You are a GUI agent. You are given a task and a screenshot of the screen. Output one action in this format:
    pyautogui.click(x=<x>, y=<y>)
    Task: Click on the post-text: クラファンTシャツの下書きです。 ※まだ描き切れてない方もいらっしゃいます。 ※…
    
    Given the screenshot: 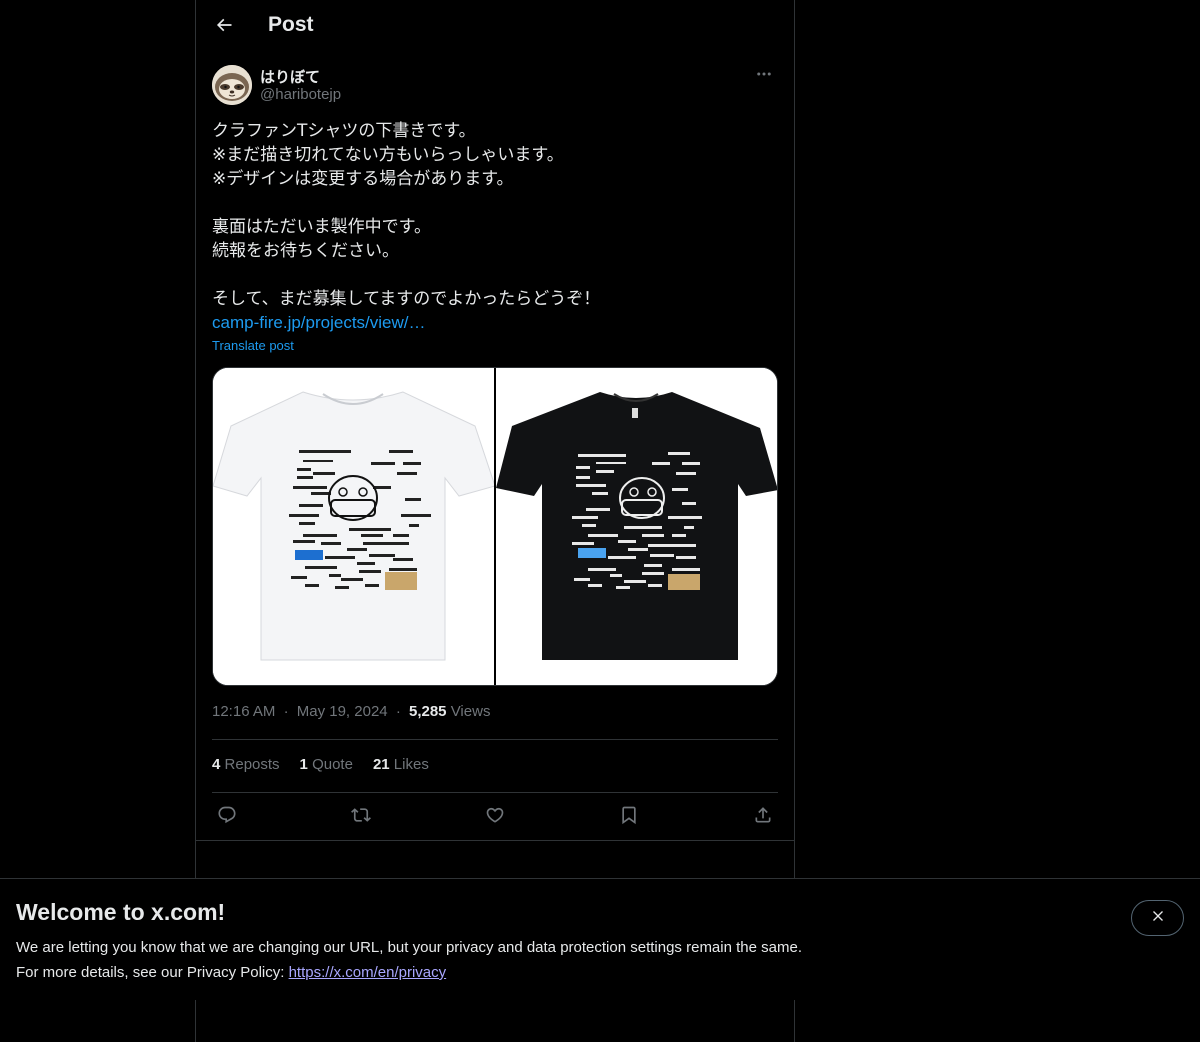 What is the action you would take?
    pyautogui.click(x=495, y=227)
    